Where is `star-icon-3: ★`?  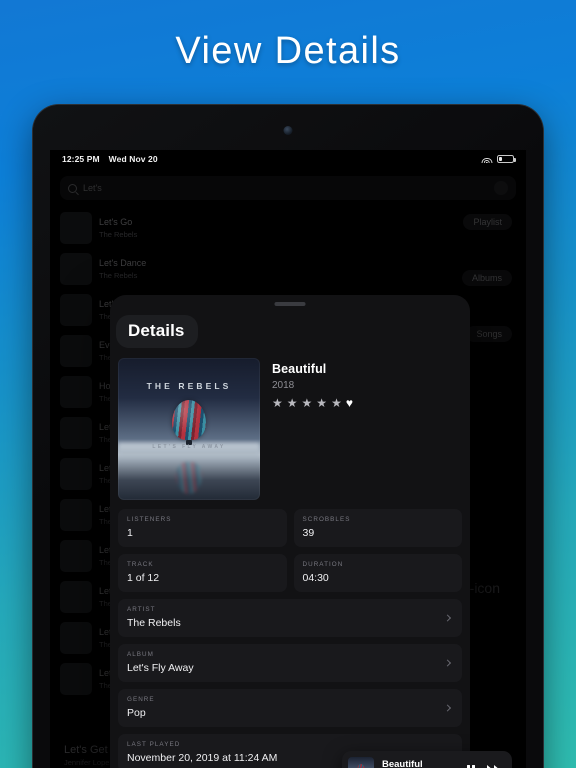 star-icon-3: ★ is located at coordinates (307, 403).